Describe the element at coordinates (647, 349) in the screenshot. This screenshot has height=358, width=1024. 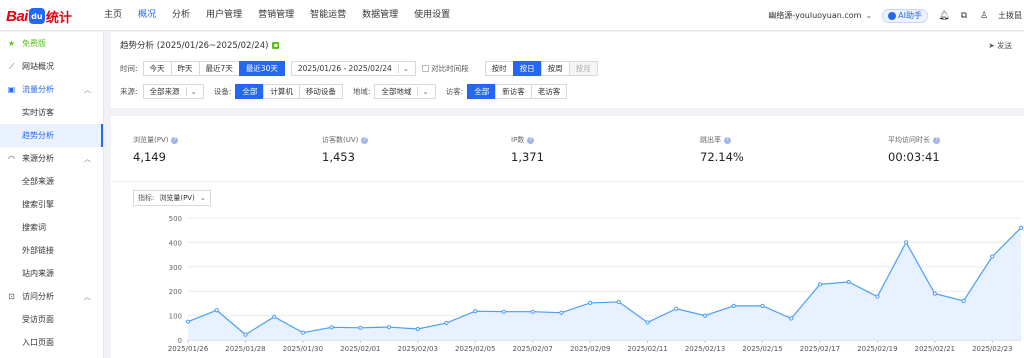
I see `x-tick-label: 2025/02/11` at that location.